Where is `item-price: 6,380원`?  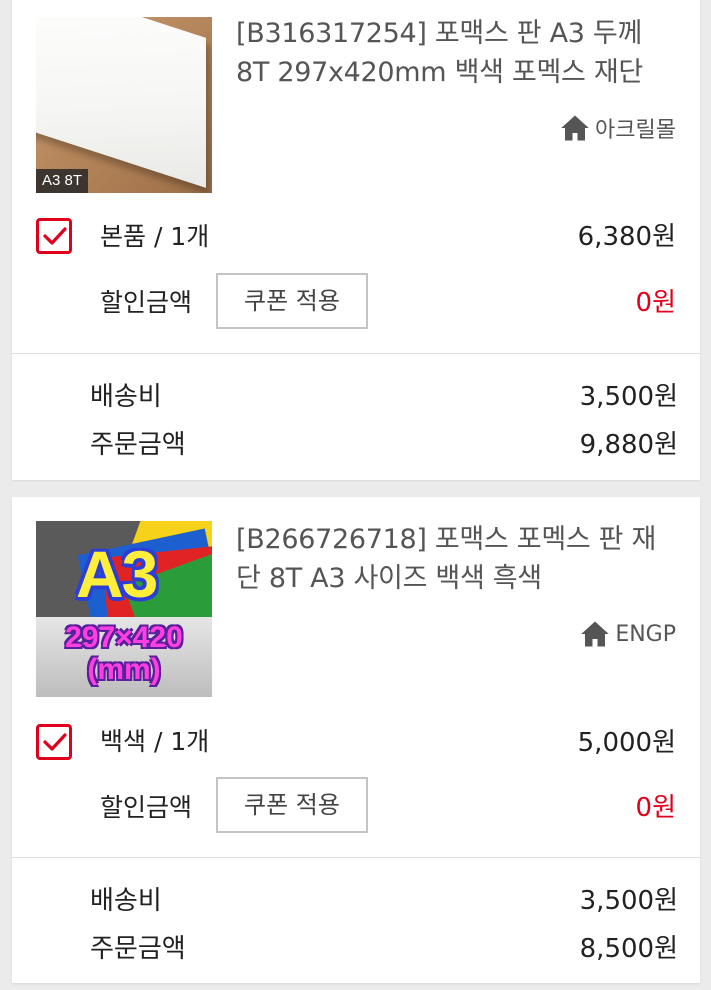 item-price: 6,380원 is located at coordinates (626, 237).